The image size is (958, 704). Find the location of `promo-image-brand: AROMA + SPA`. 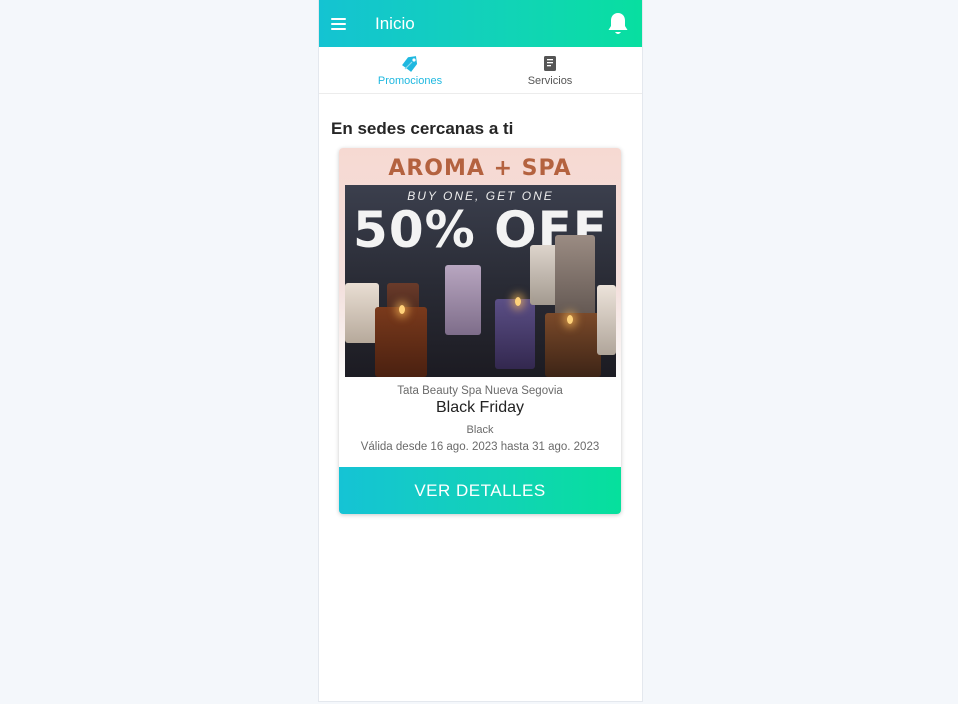

promo-image-brand: AROMA + SPA is located at coordinates (480, 168).